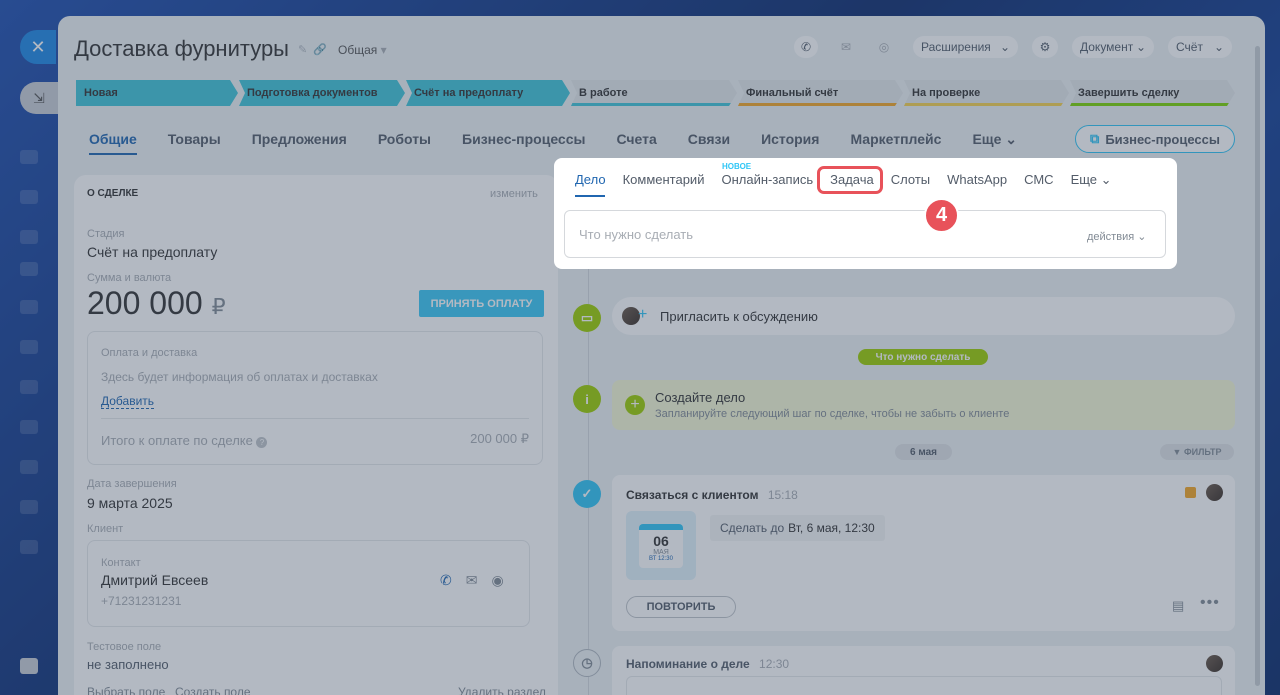  I want to click on task-title-text: Связаться с клиентом, so click(692, 495).